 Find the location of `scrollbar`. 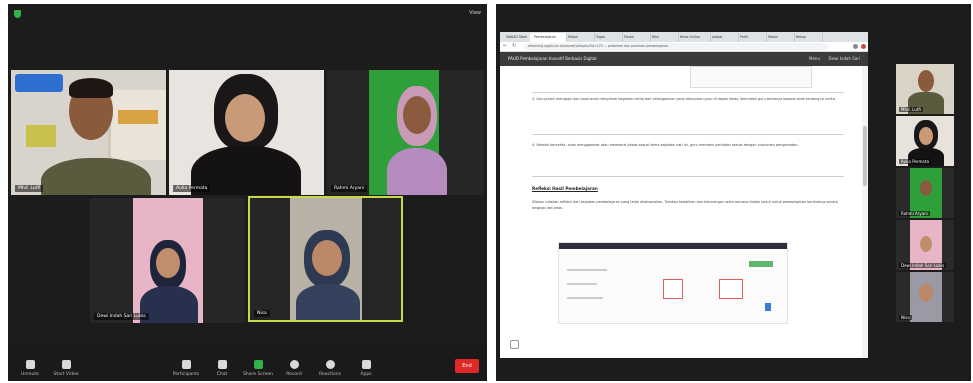

scrollbar is located at coordinates (865, 212).